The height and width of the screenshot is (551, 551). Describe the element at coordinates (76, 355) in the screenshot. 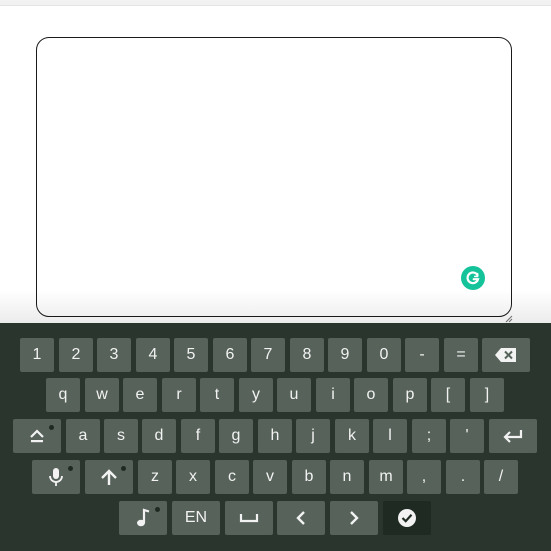

I see `key-2: 2` at that location.